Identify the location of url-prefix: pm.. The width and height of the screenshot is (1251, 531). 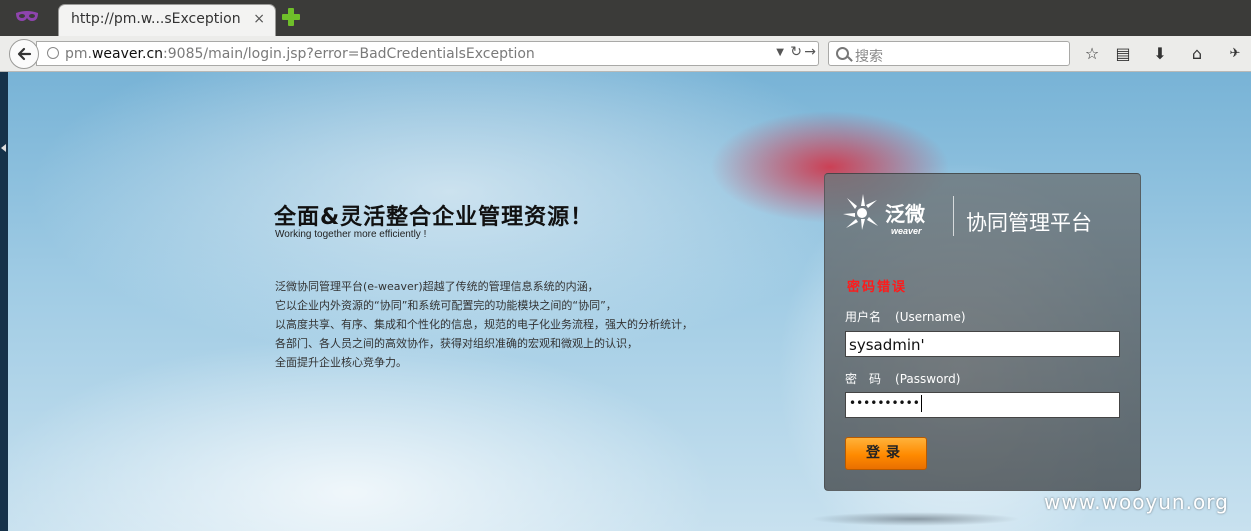
(78, 54).